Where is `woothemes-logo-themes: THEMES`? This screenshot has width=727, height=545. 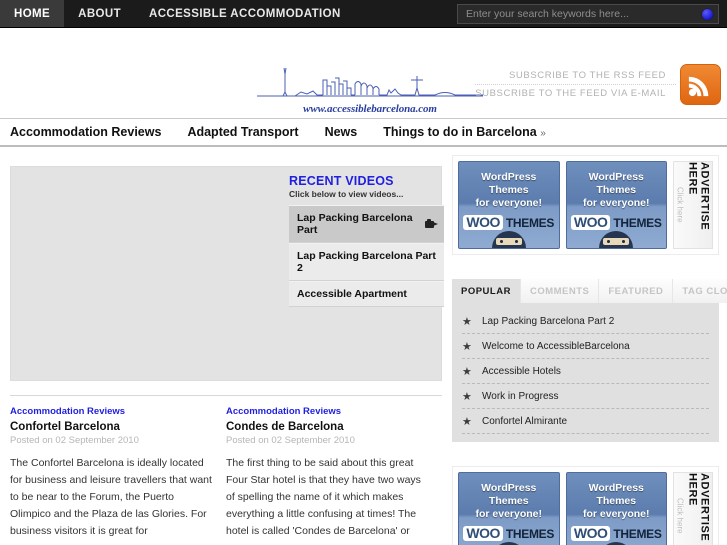
woothemes-logo-themes: THEMES is located at coordinates (637, 533).